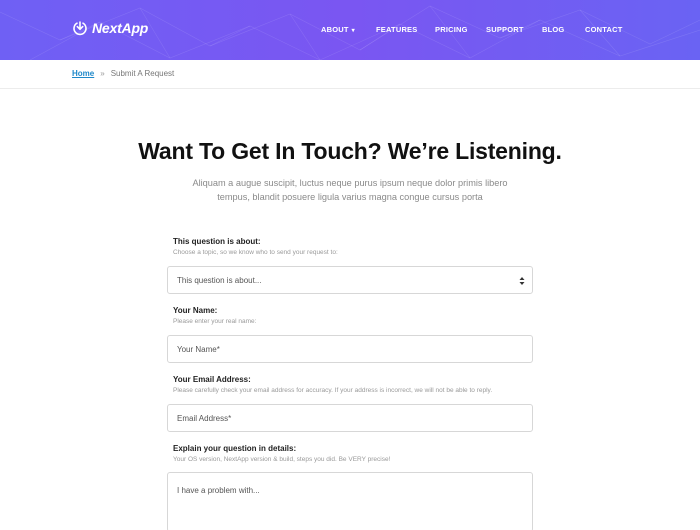 The height and width of the screenshot is (530, 700). I want to click on topic-label: This question is about:, so click(217, 241).